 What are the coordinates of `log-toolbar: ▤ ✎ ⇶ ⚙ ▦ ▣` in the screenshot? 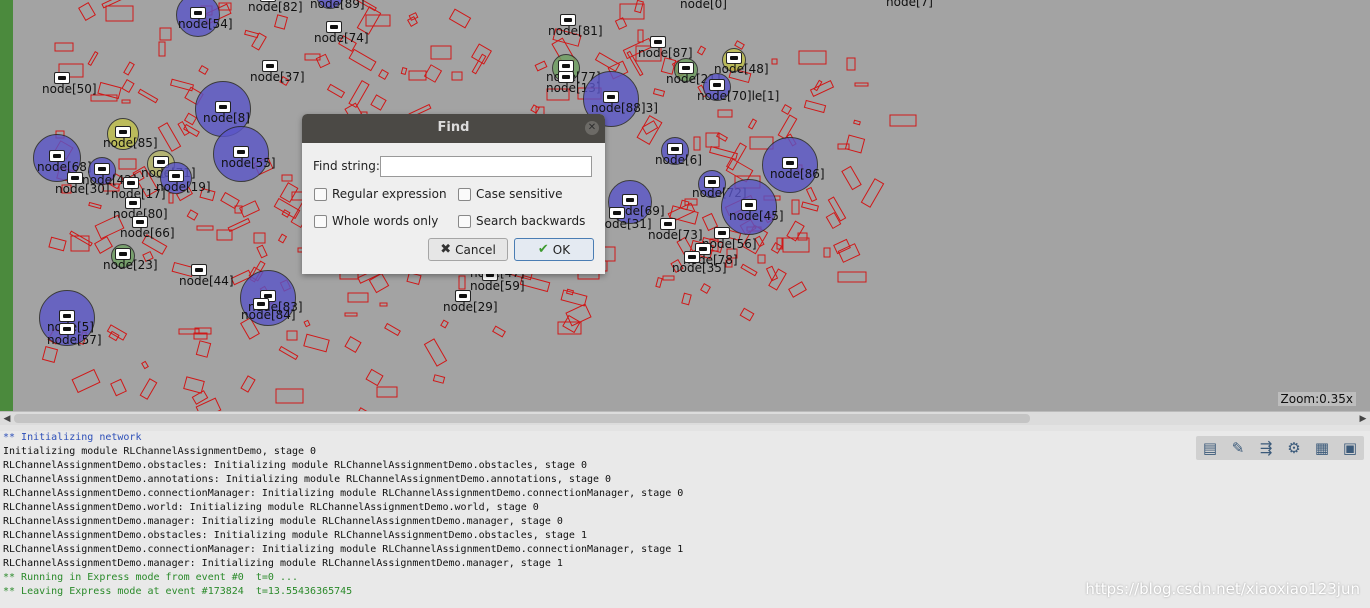 It's located at (1280, 448).